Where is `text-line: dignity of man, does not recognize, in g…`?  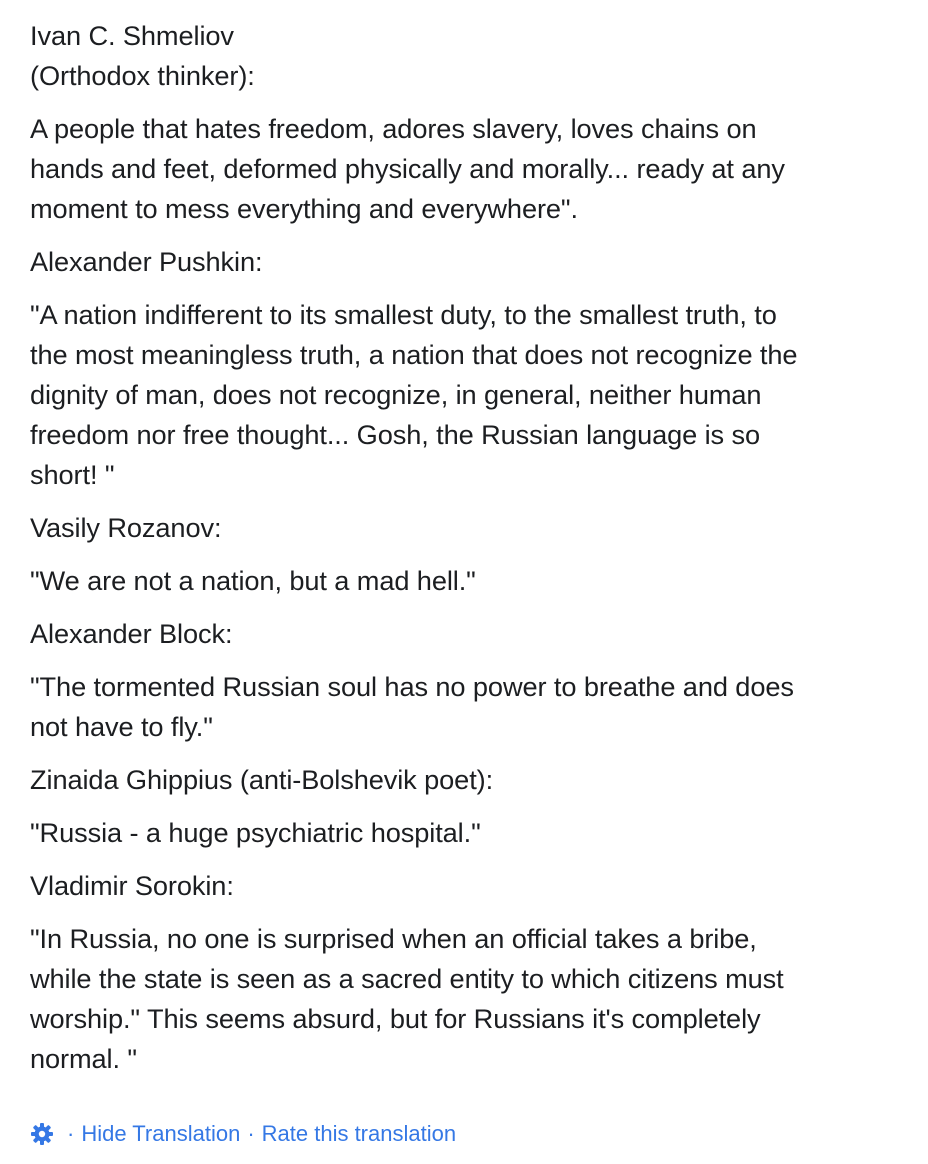 text-line: dignity of man, does not recognize, in g… is located at coordinates (396, 394).